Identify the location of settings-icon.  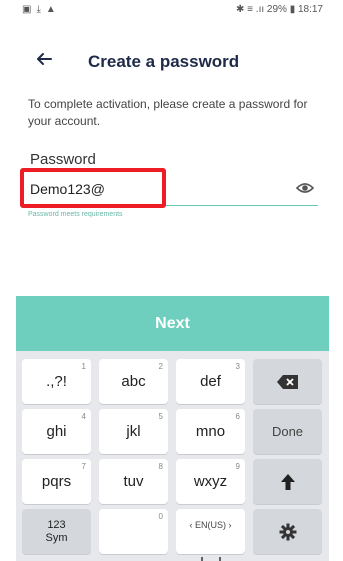
(288, 532).